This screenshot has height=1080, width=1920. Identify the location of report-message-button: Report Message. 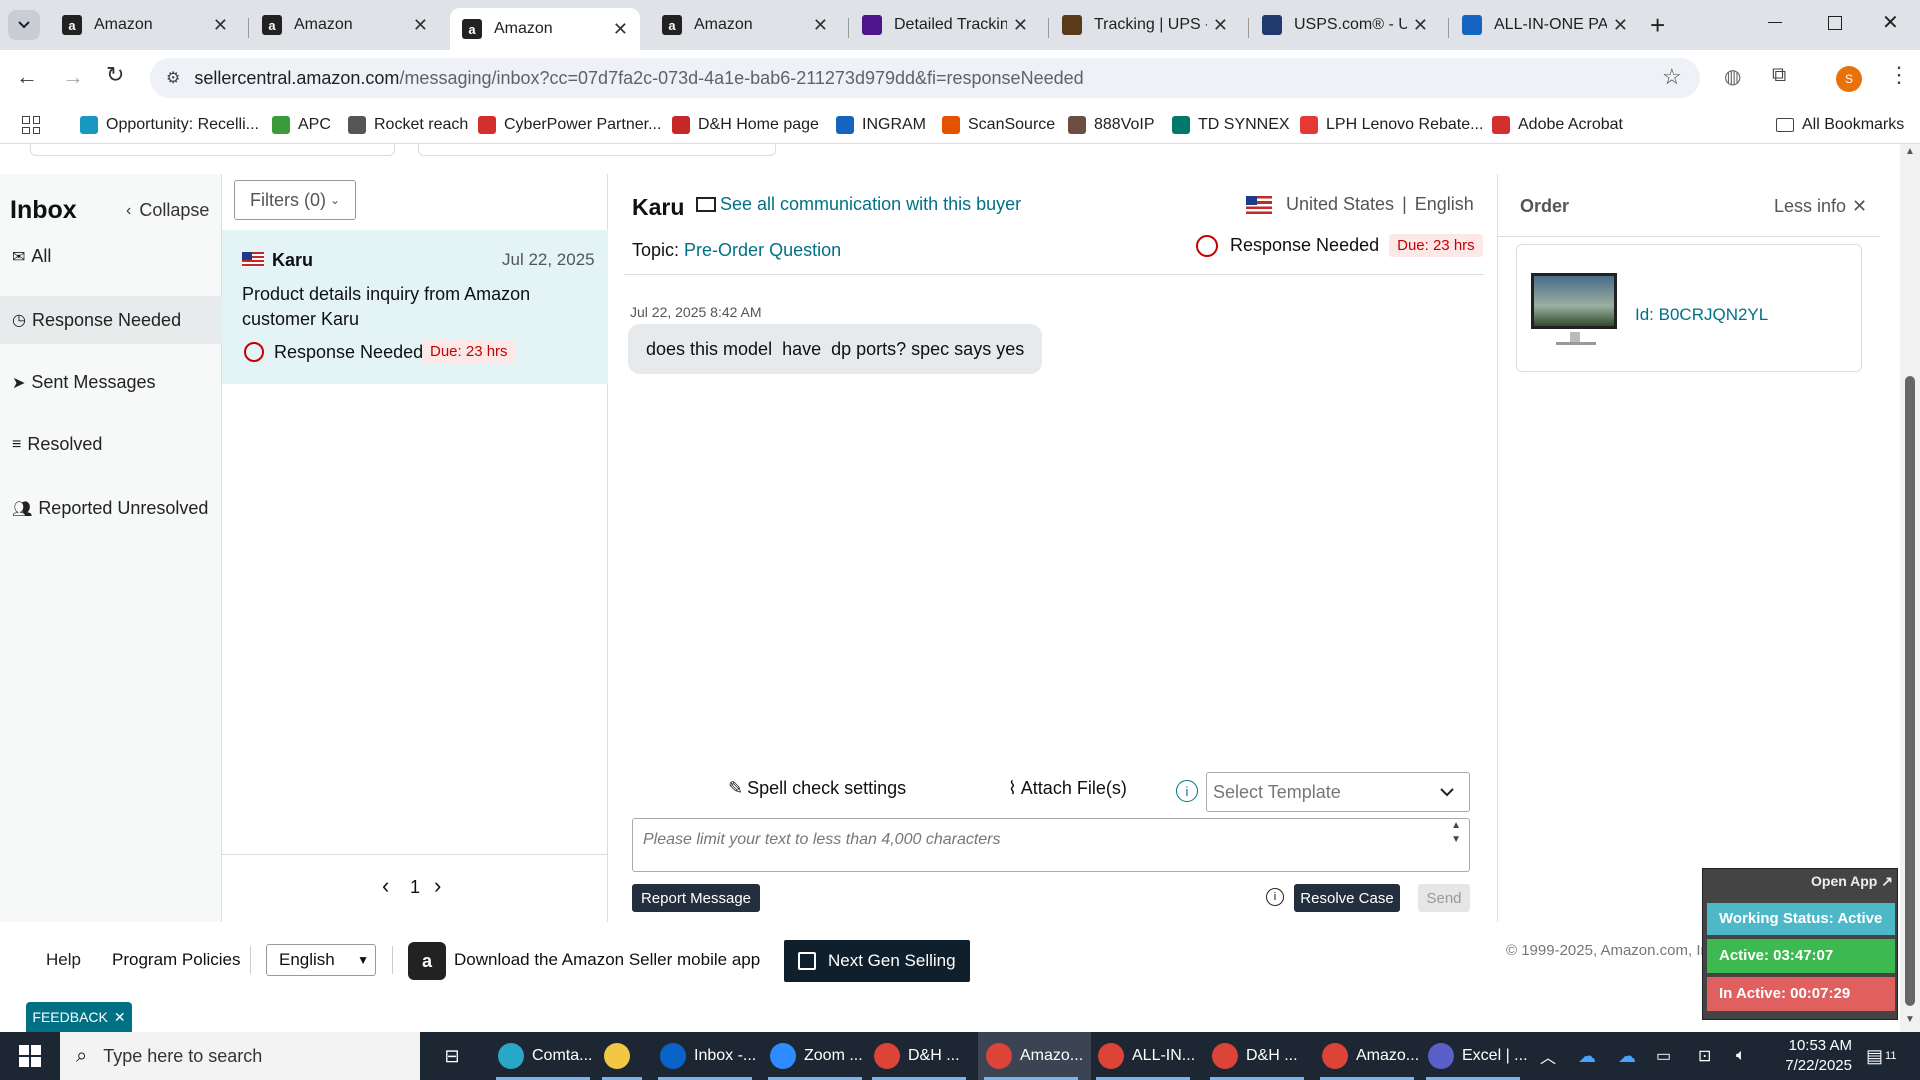
(696, 898).